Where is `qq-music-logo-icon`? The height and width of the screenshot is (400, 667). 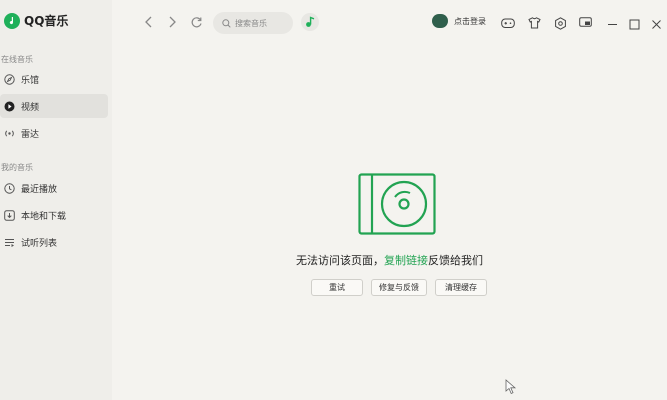
qq-music-logo-icon is located at coordinates (12, 20).